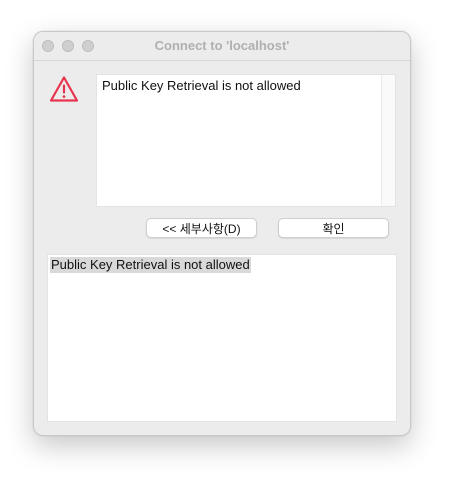 The height and width of the screenshot is (483, 462). Describe the element at coordinates (64, 89) in the screenshot. I see `warning-icon` at that location.